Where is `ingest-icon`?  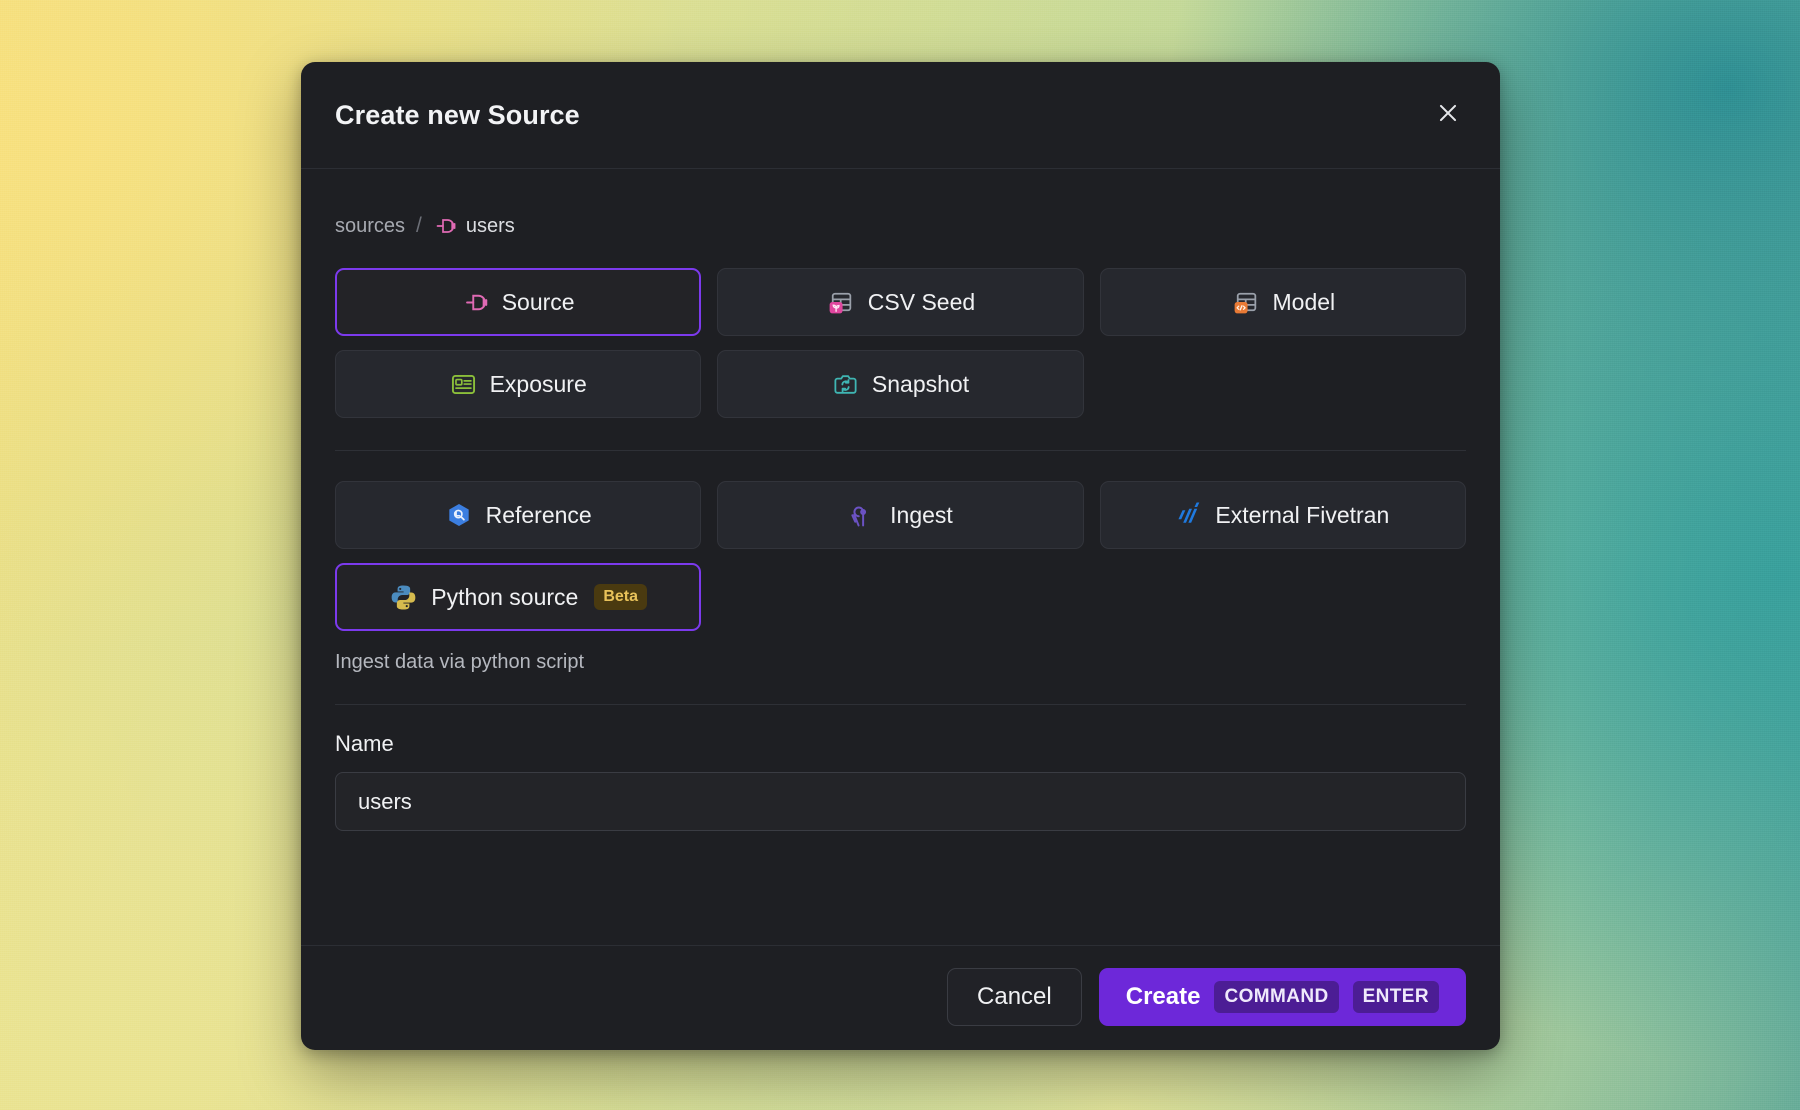 ingest-icon is located at coordinates (862, 515).